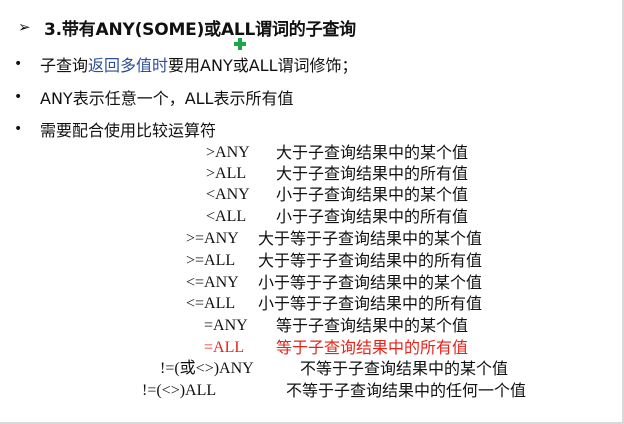 The width and height of the screenshot is (624, 424). What do you see at coordinates (263, 65) in the screenshot?
I see `bullet-text-part: 要用ANY或ALL谓词修饰；` at bounding box center [263, 65].